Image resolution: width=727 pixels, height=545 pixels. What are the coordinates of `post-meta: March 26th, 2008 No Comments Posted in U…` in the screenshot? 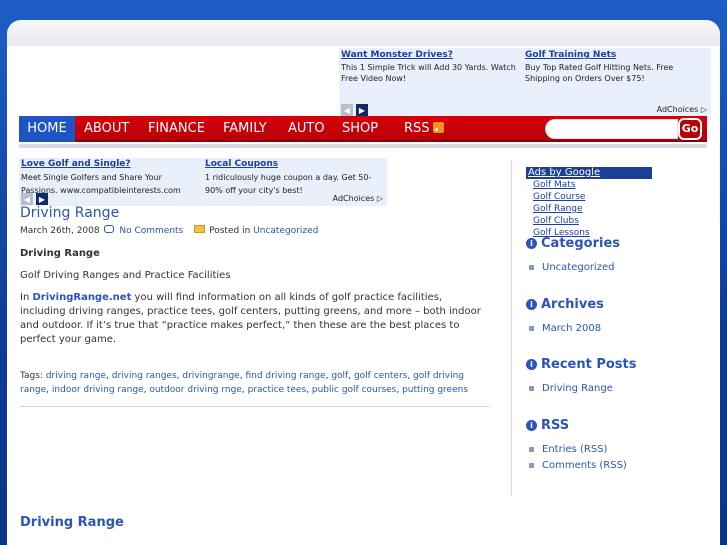 It's located at (169, 230).